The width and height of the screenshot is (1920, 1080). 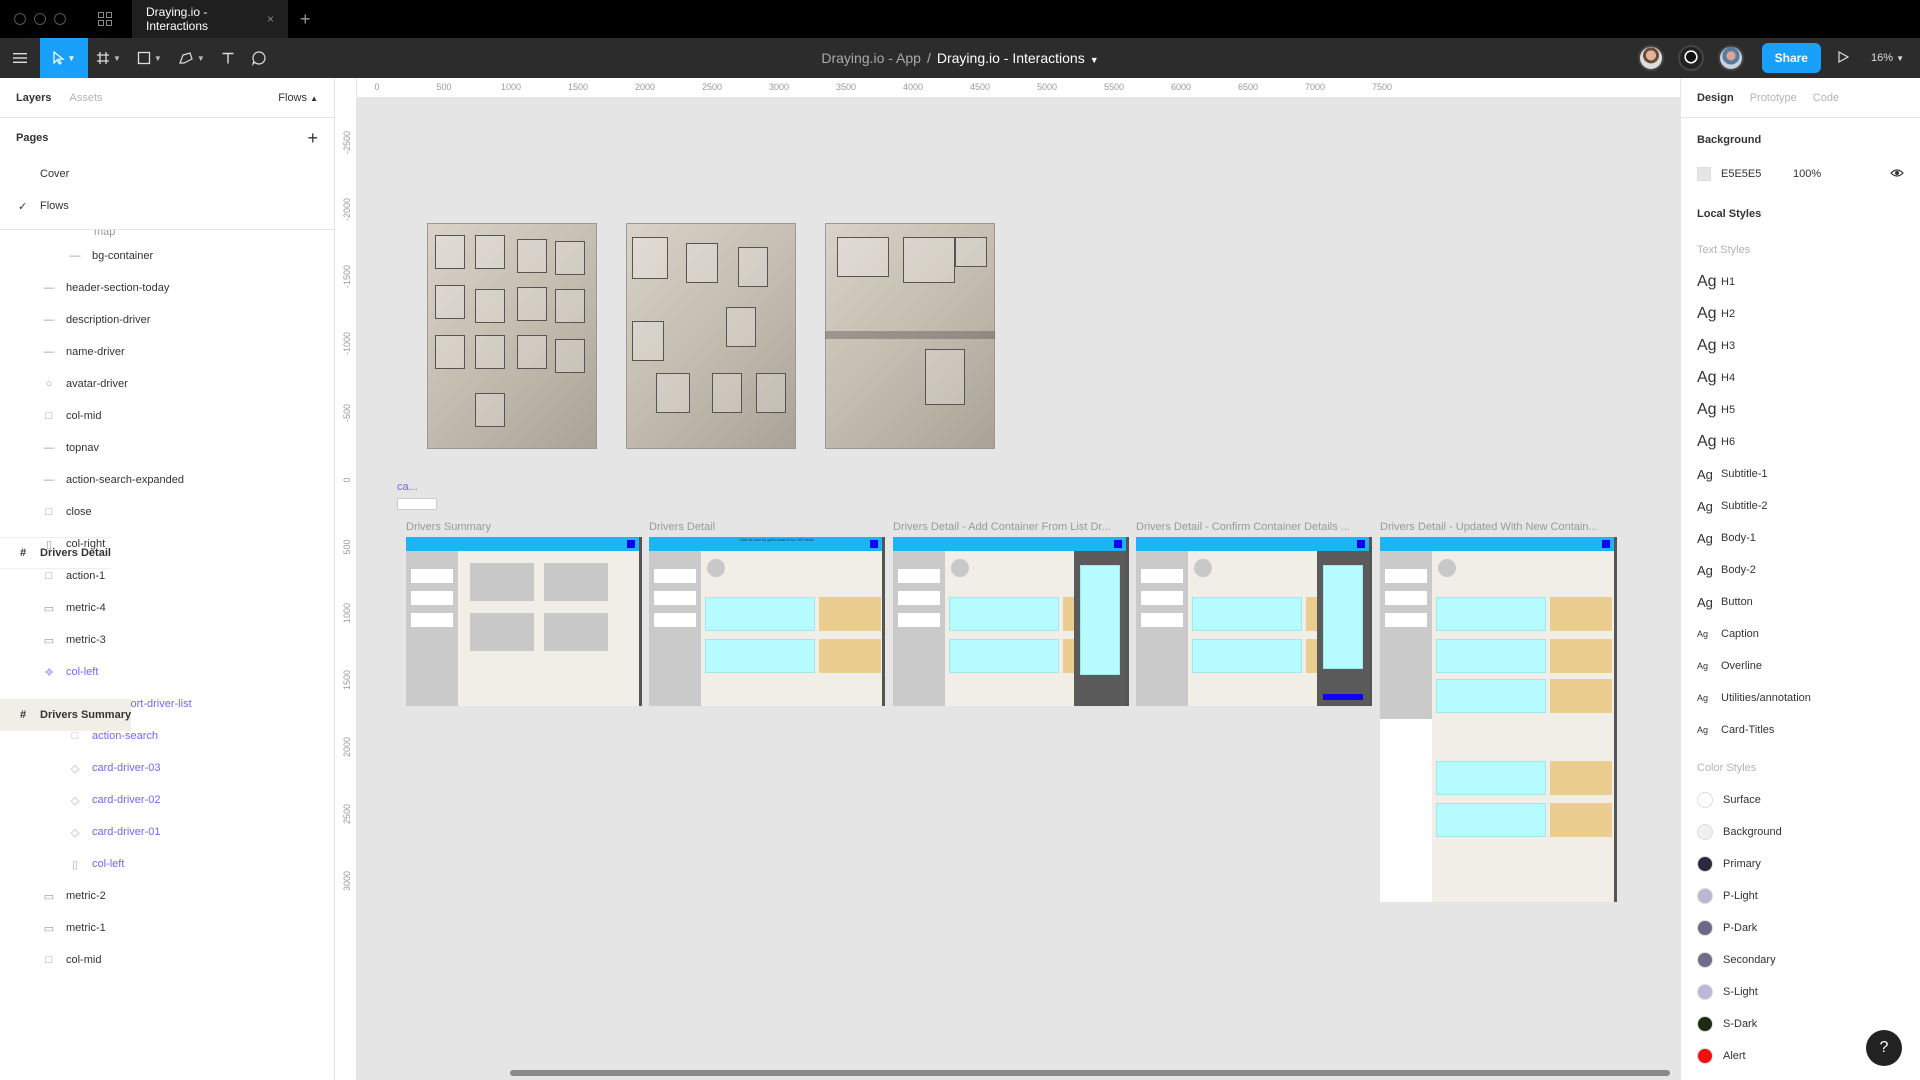 I want to click on add-page-icon: +, so click(x=312, y=138).